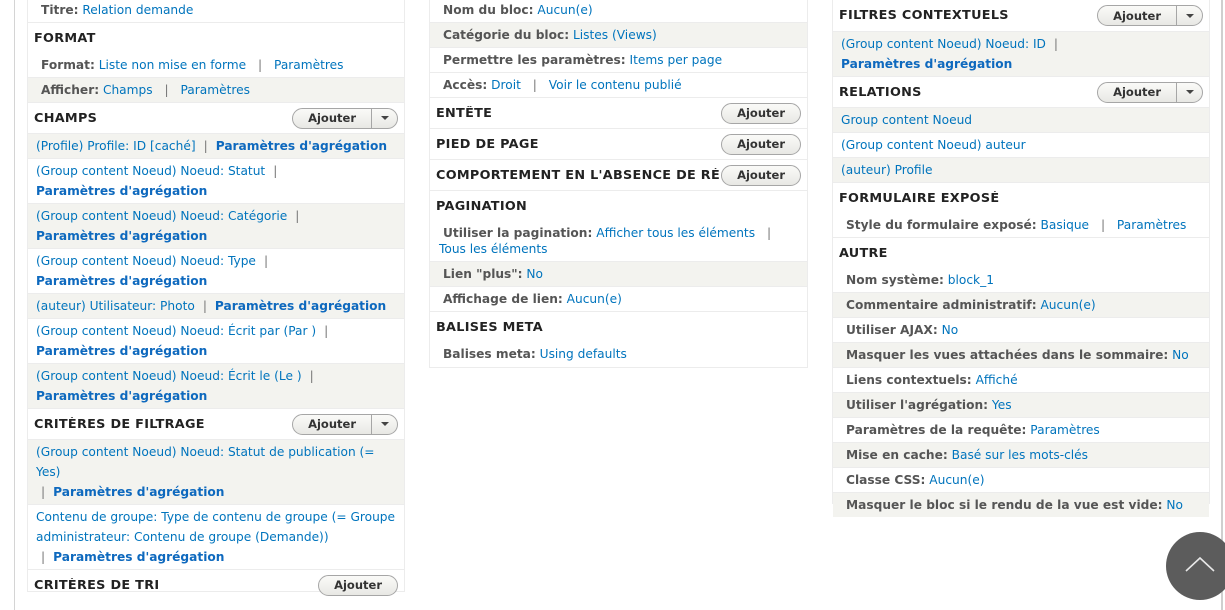 This screenshot has width=1225, height=610. Describe the element at coordinates (1067, 305) in the screenshot. I see `admin-comment-link: Aucun(e)` at that location.